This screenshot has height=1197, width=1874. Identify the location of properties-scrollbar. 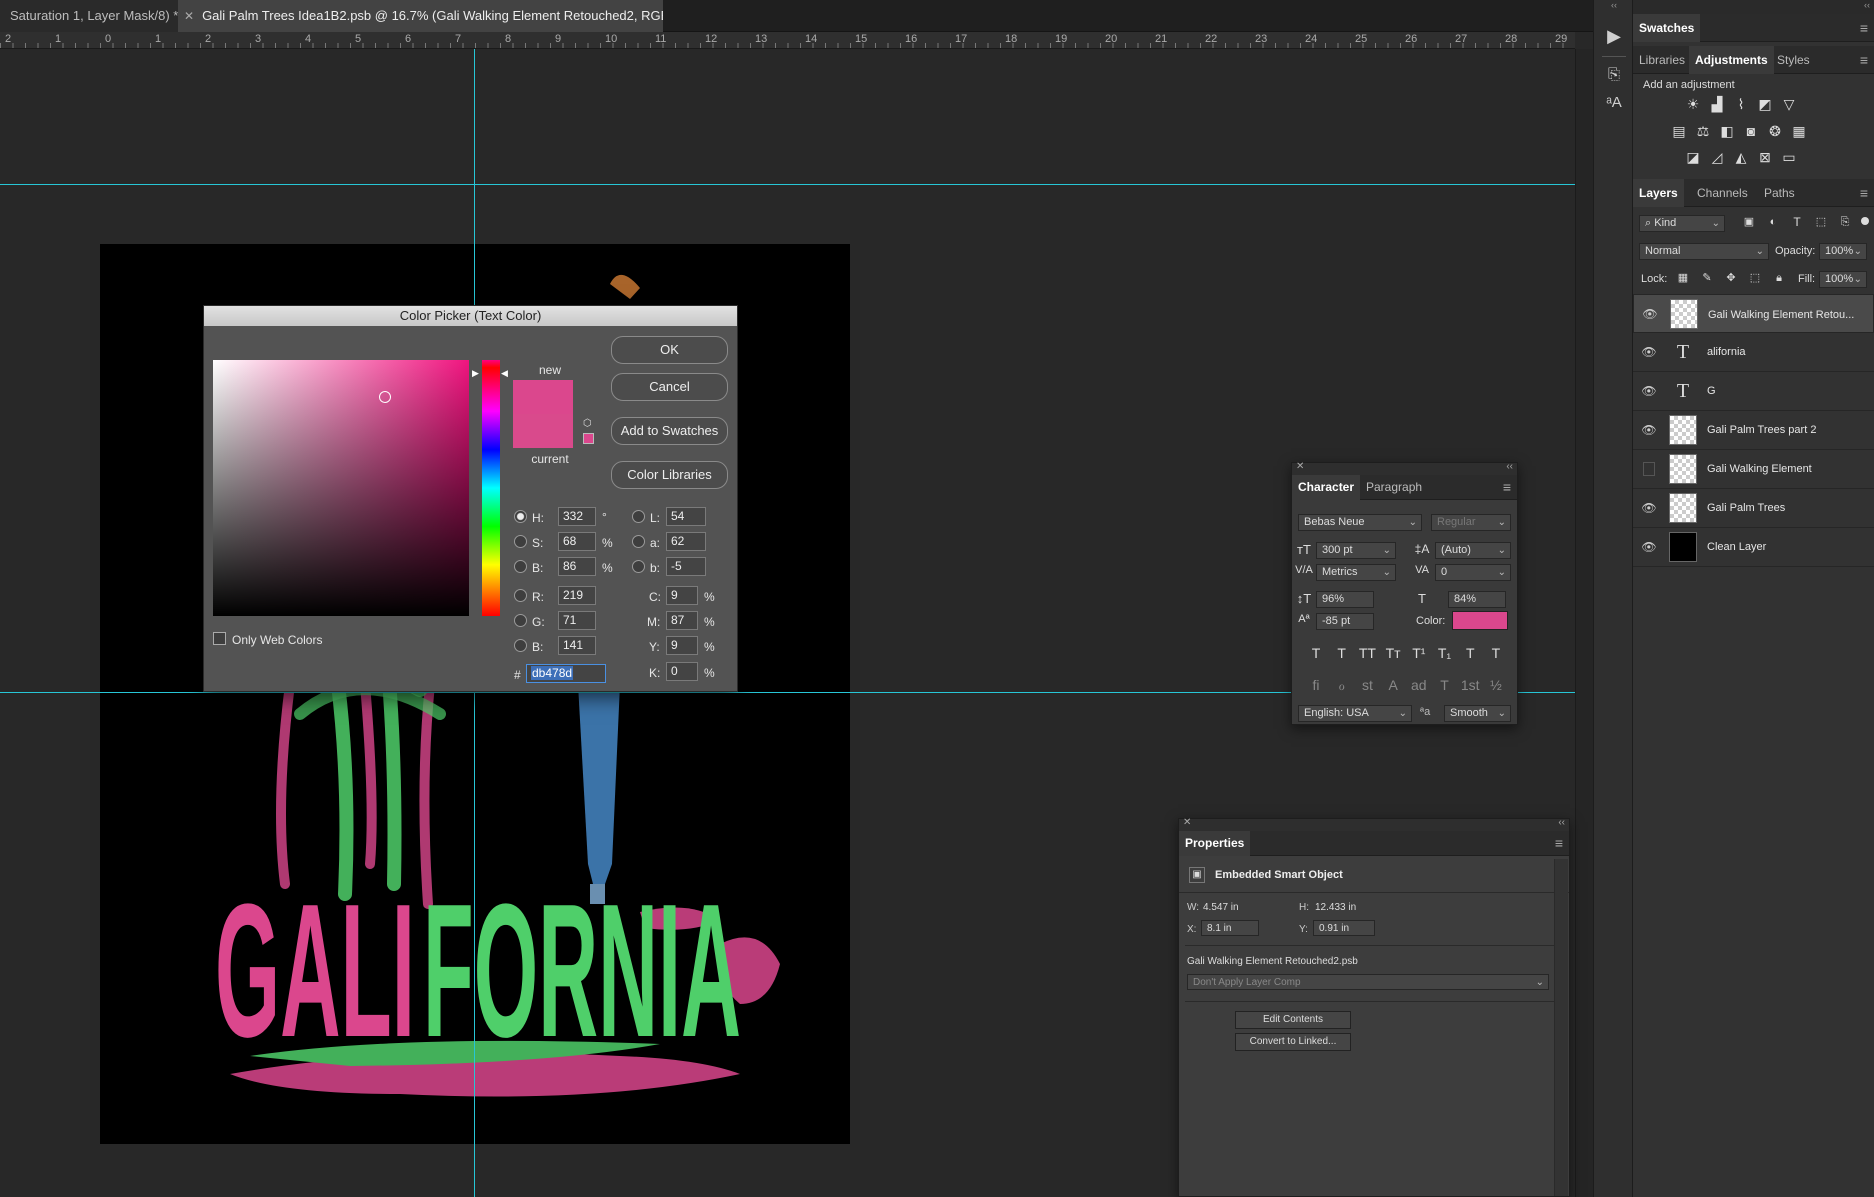
(1561, 1027).